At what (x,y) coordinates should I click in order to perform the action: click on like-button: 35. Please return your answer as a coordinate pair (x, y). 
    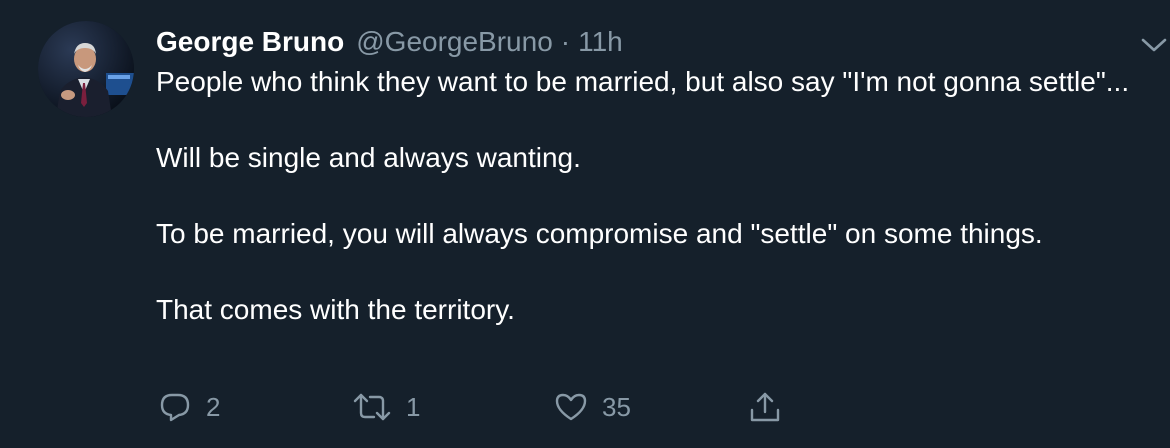
    Looking at the image, I should click on (592, 407).